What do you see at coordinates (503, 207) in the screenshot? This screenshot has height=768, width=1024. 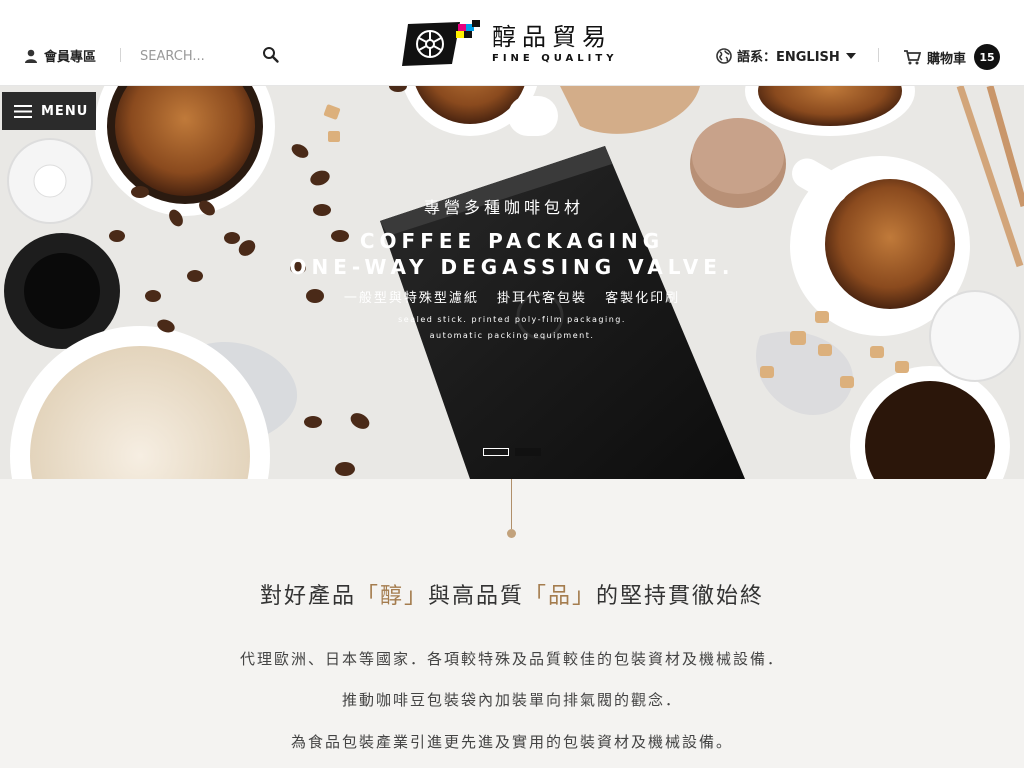 I see `hero-subtitle: 專營多種咖啡包材` at bounding box center [503, 207].